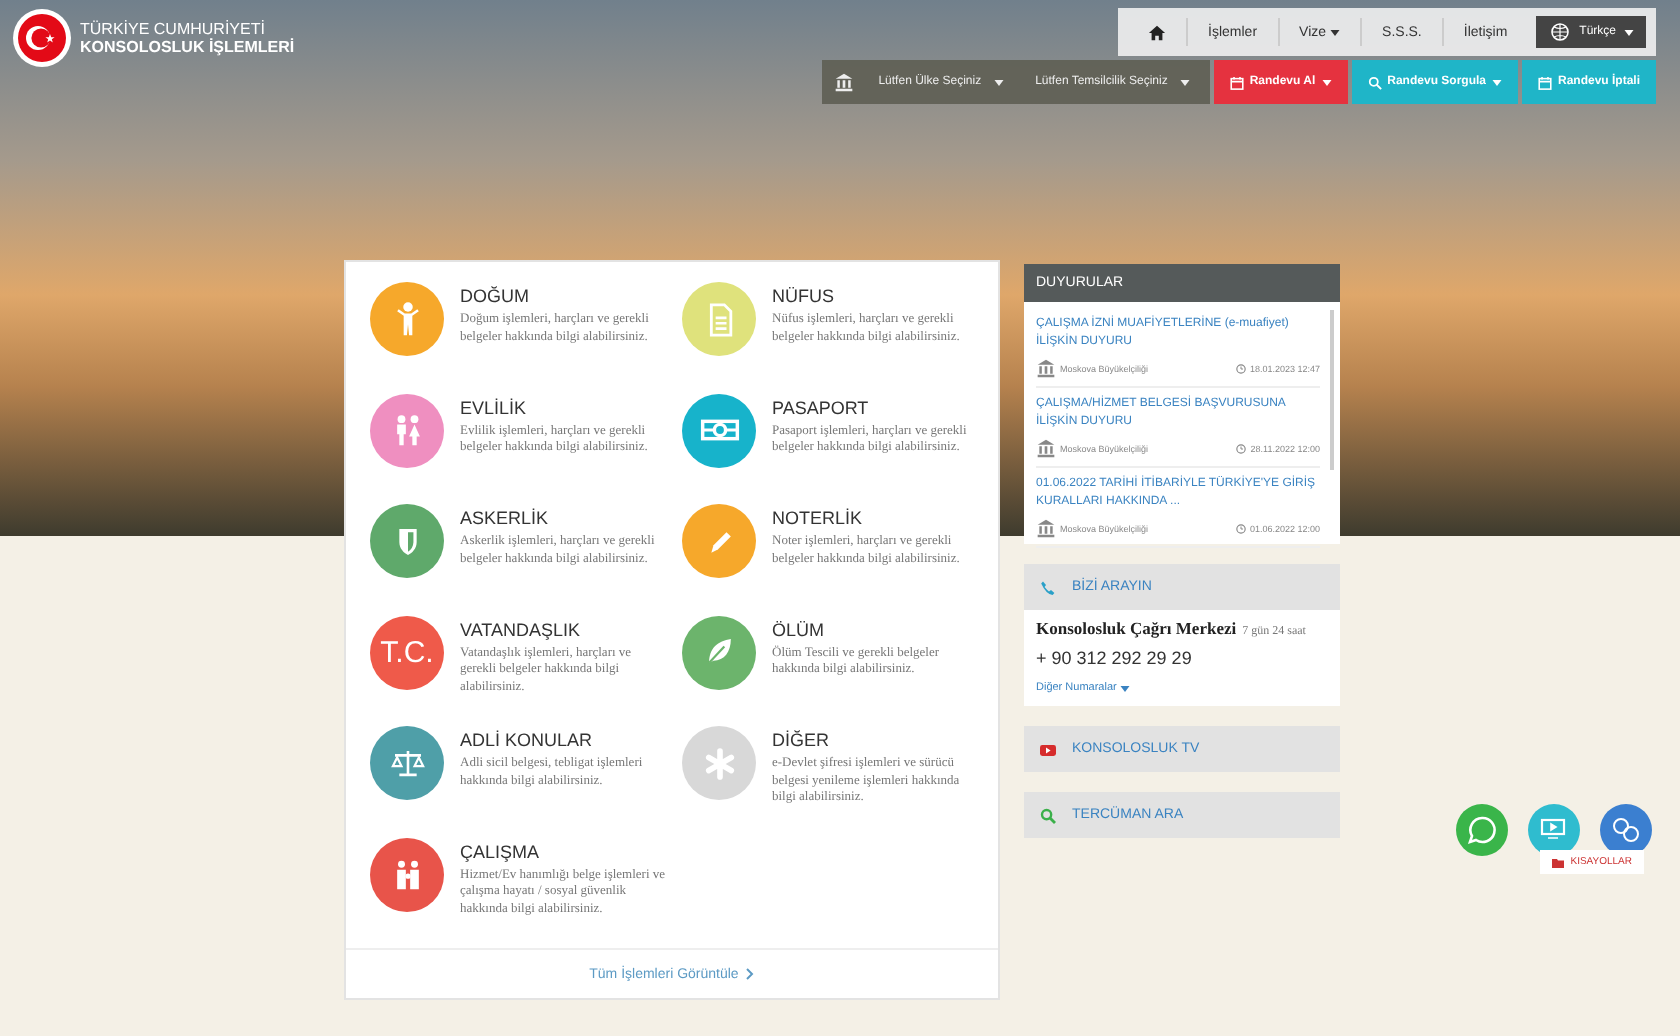 The image size is (1680, 1036). I want to click on chat-bubble-icon, so click(1482, 830).